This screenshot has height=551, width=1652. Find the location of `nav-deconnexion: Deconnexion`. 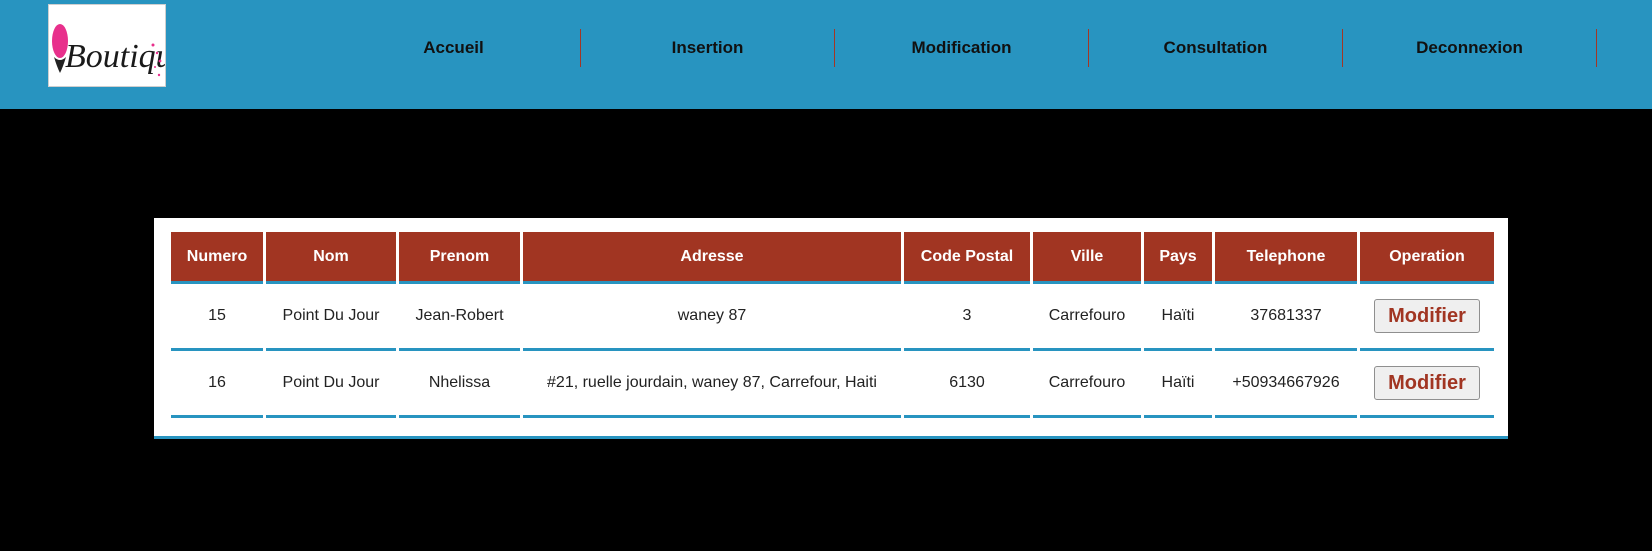

nav-deconnexion: Deconnexion is located at coordinates (1470, 48).